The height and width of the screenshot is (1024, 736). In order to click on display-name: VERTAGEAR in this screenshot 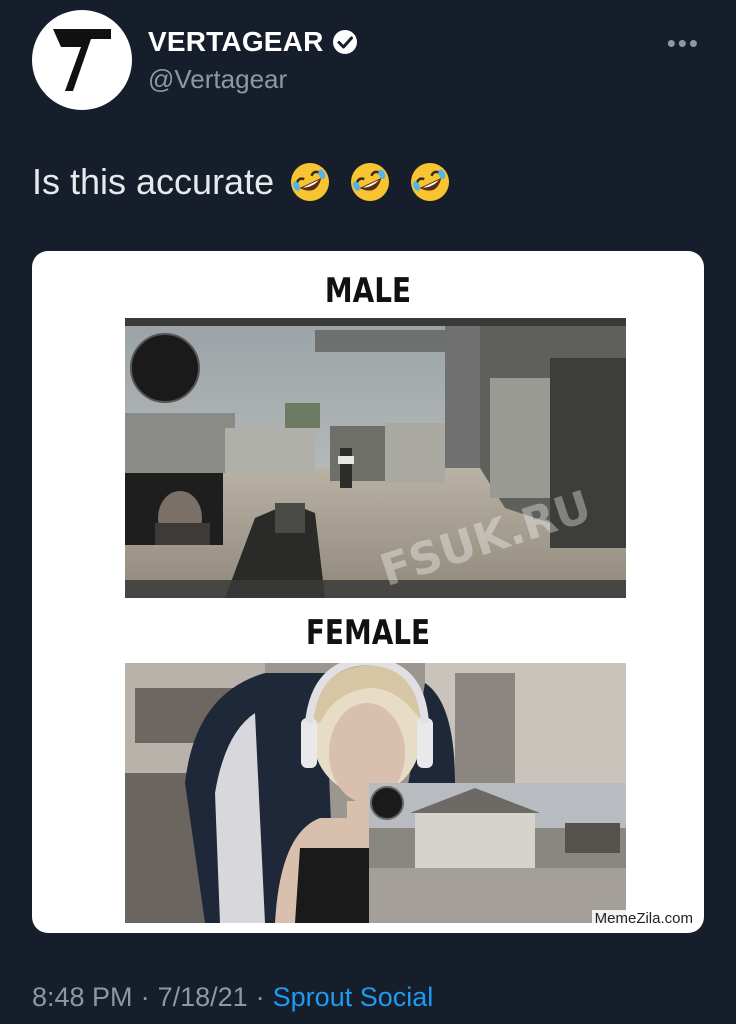, I will do `click(236, 42)`.